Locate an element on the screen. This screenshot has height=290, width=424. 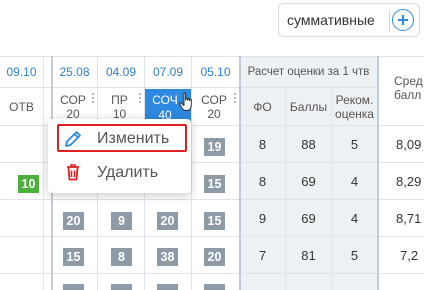
summative-selector: суммативные is located at coordinates (349, 20).